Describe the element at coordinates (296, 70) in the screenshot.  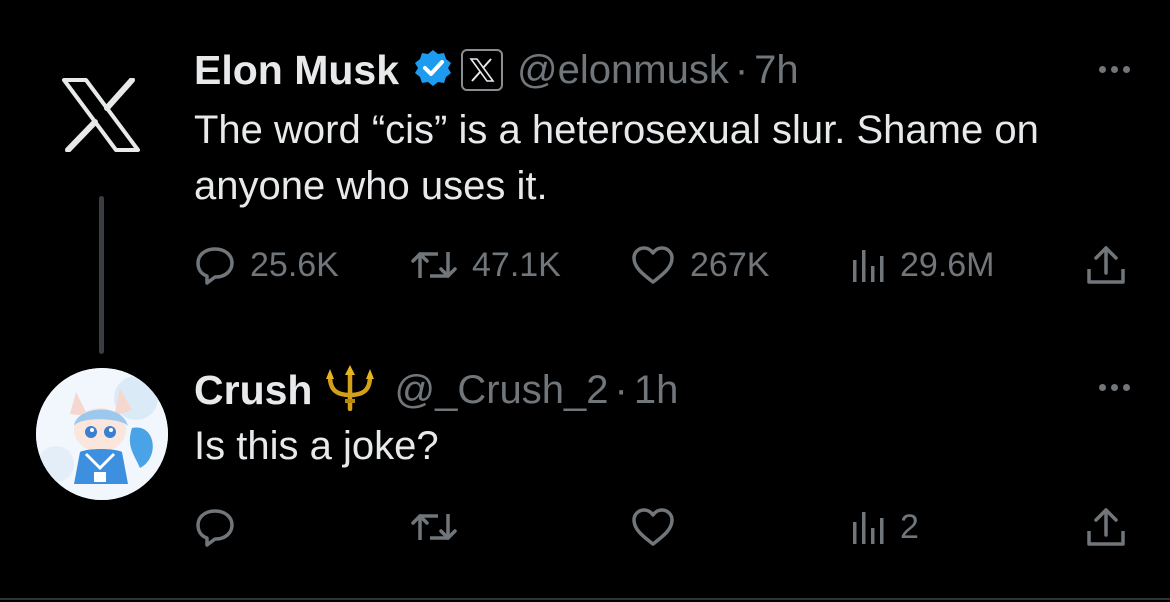
I see `author-name: Elon Musk` at that location.